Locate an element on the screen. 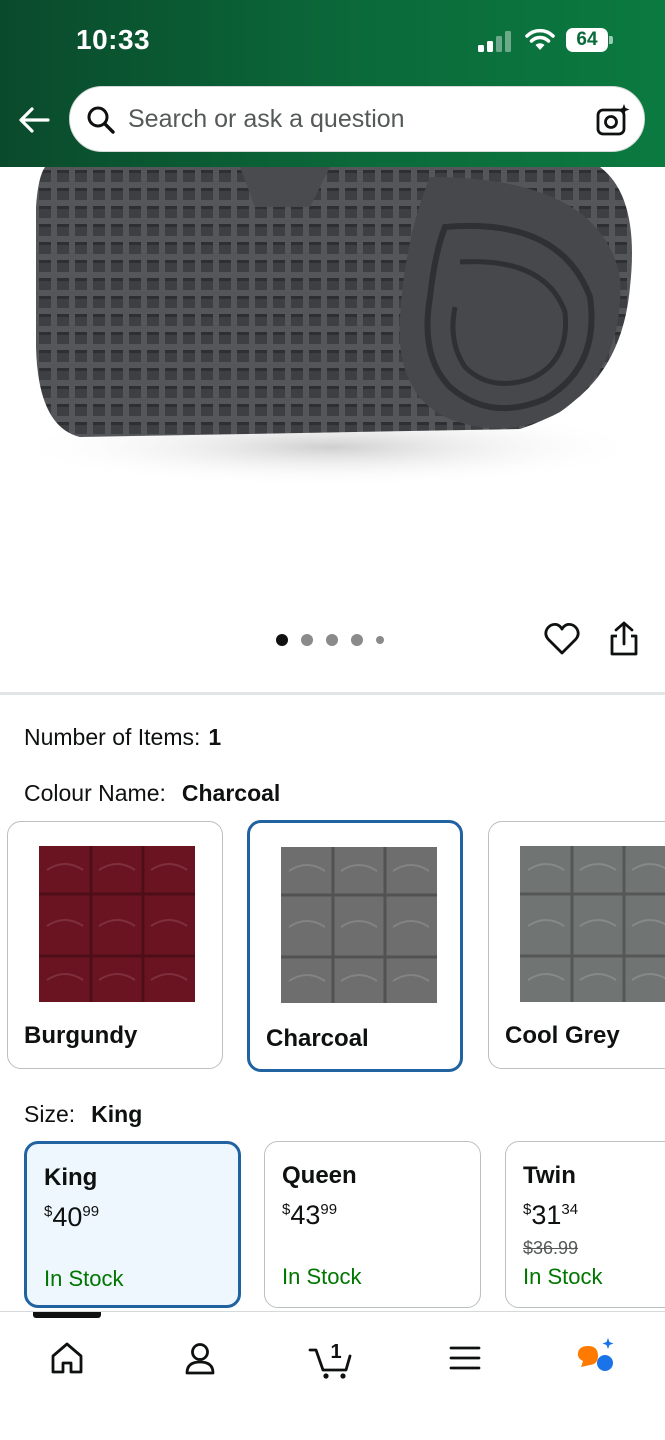 This screenshot has height=1440, width=665. active-tab-indicator is located at coordinates (67, 1315).